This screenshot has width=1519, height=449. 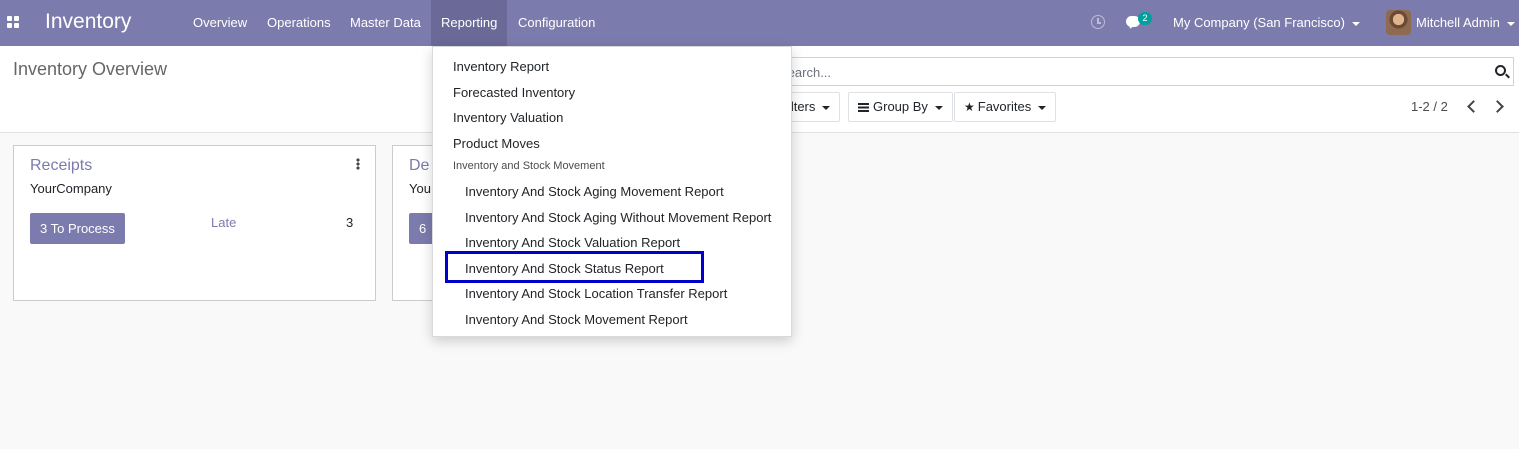 I want to click on card-title: De, so click(x=419, y=166).